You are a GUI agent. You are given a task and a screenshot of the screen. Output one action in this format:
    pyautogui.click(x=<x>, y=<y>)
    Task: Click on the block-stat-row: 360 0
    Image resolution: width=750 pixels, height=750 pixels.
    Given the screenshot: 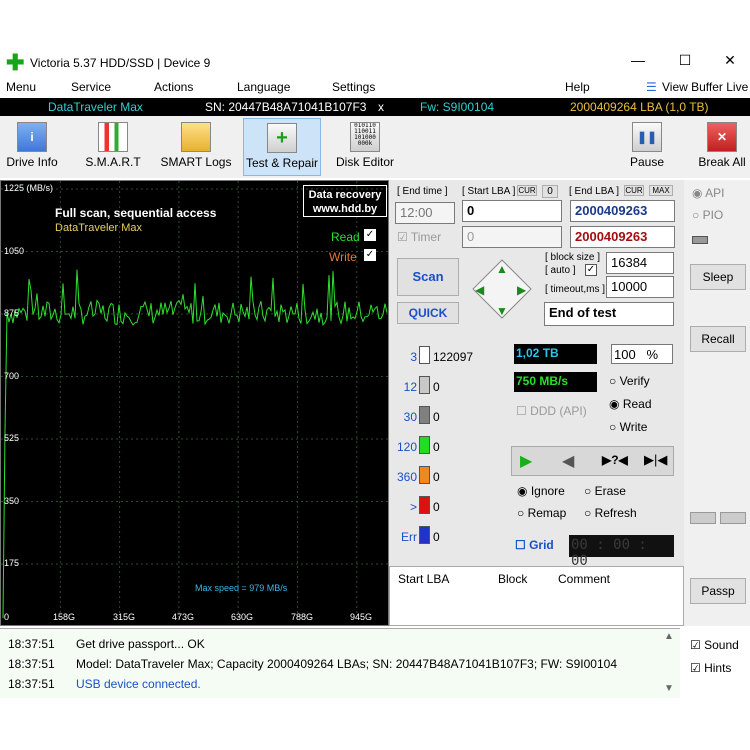 What is the action you would take?
    pyautogui.click(x=446, y=476)
    